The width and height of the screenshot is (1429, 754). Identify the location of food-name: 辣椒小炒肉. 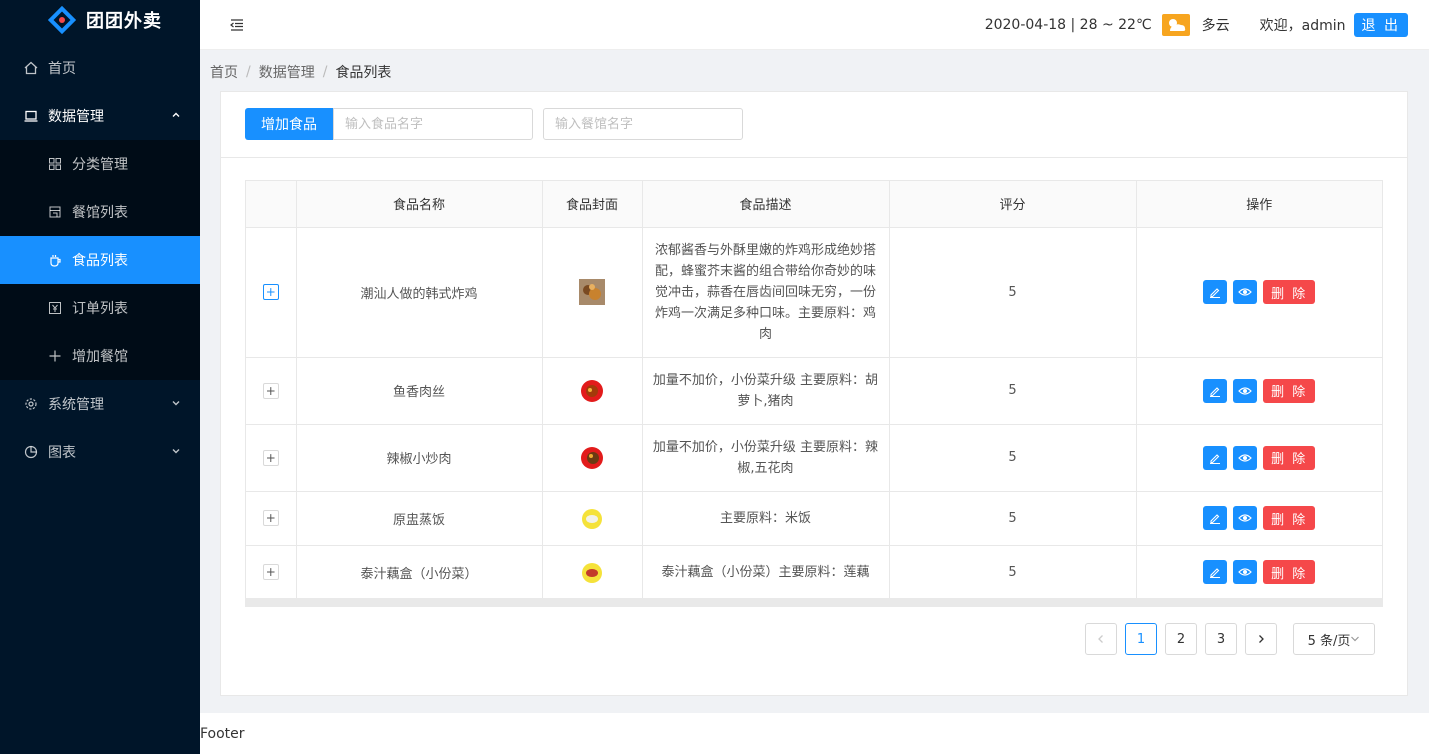
(419, 458).